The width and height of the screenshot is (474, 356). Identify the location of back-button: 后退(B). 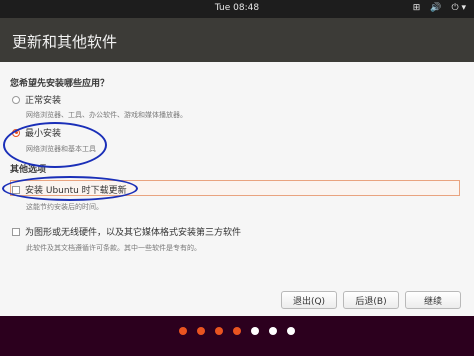
(371, 300).